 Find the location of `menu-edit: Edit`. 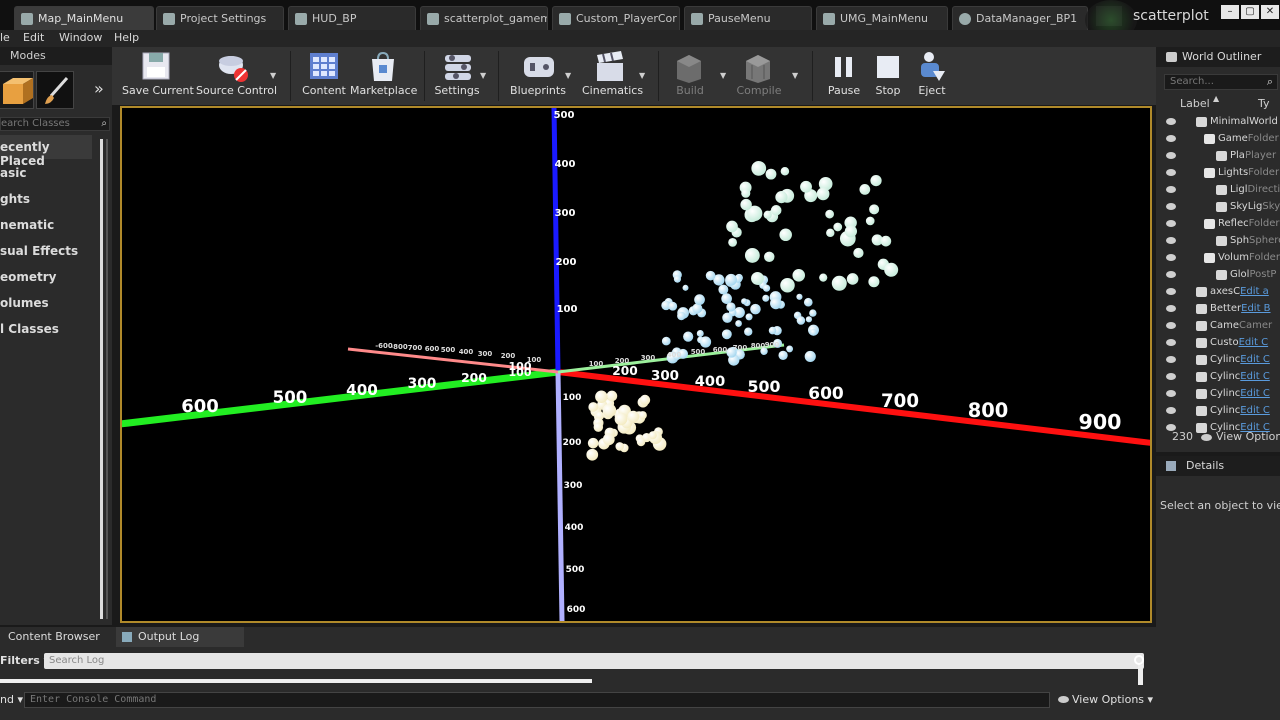

menu-edit: Edit is located at coordinates (33, 37).